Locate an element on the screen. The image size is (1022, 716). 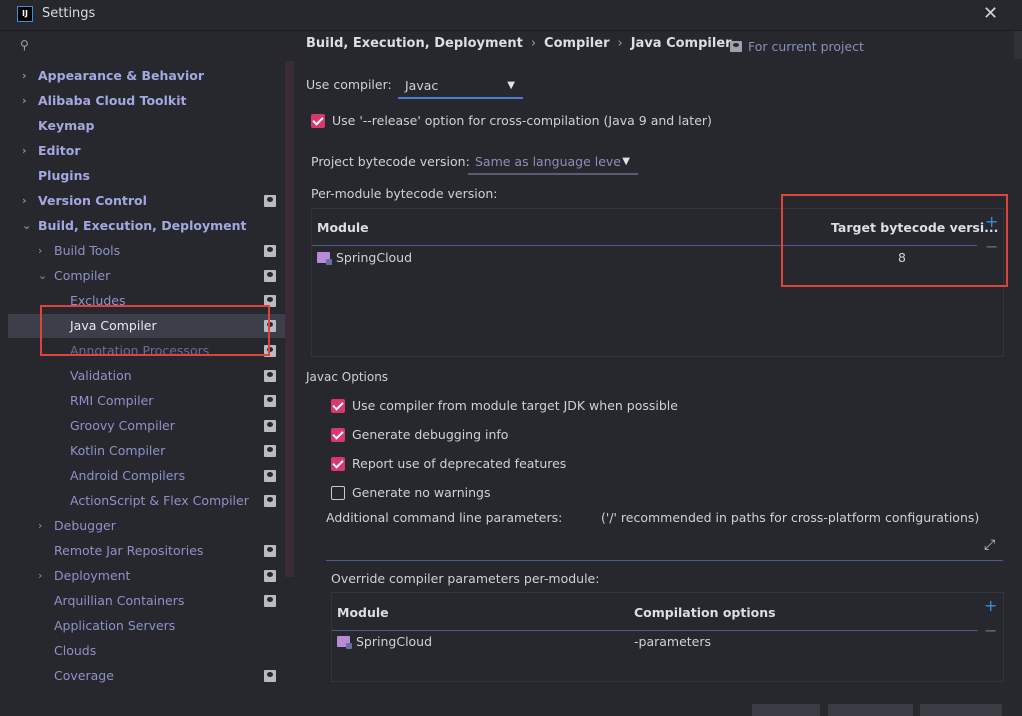
sidebar-item-label: Editor is located at coordinates (59, 150).